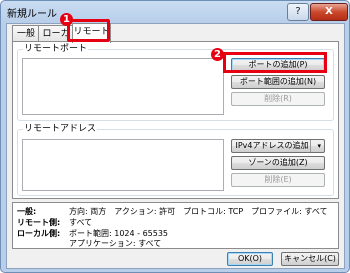 This screenshot has height=273, width=350. What do you see at coordinates (298, 12) in the screenshot?
I see `help-button: ?` at bounding box center [298, 12].